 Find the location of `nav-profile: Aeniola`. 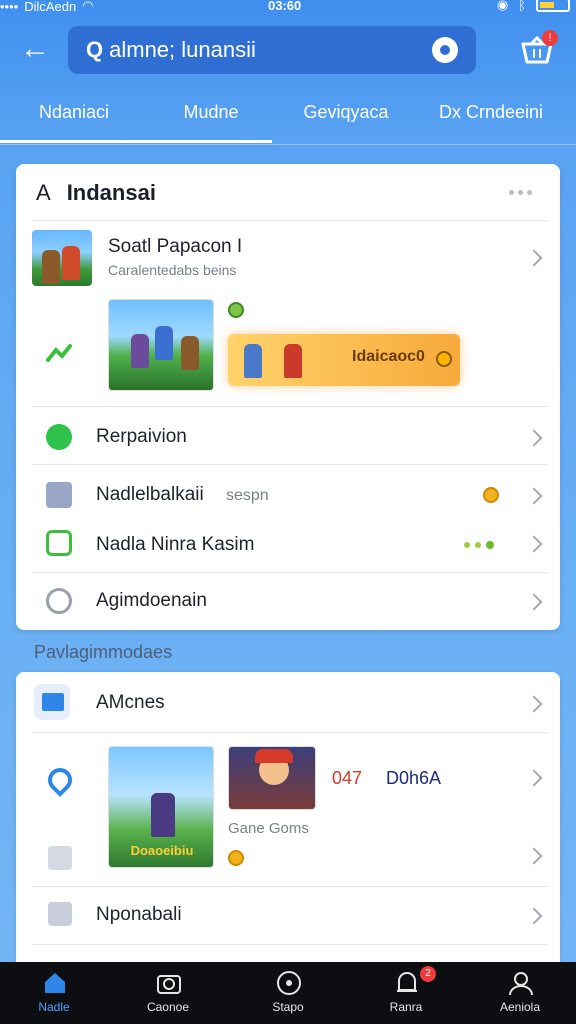

nav-profile: Aeniola is located at coordinates (520, 993).